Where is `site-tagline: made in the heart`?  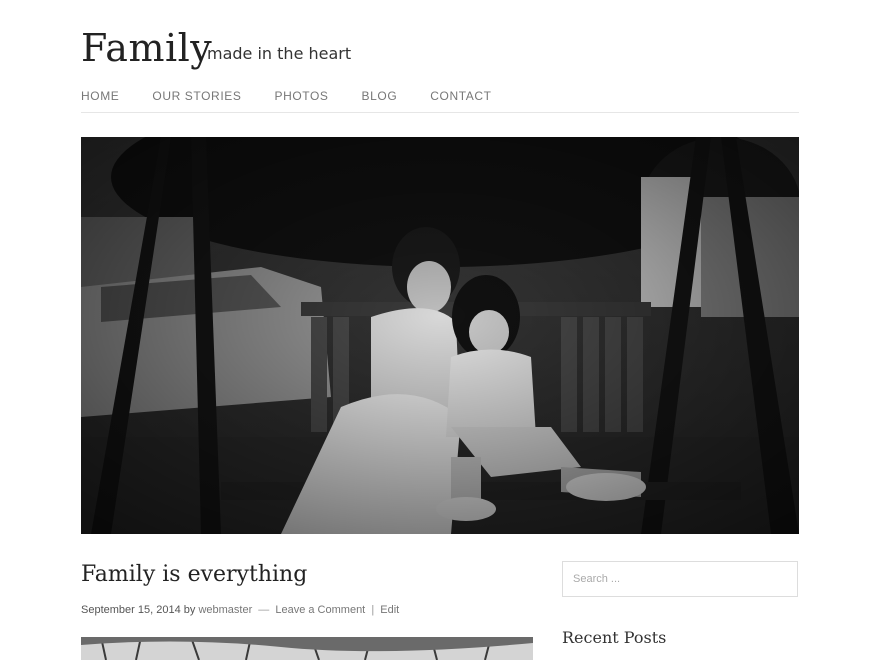 site-tagline: made in the heart is located at coordinates (279, 53).